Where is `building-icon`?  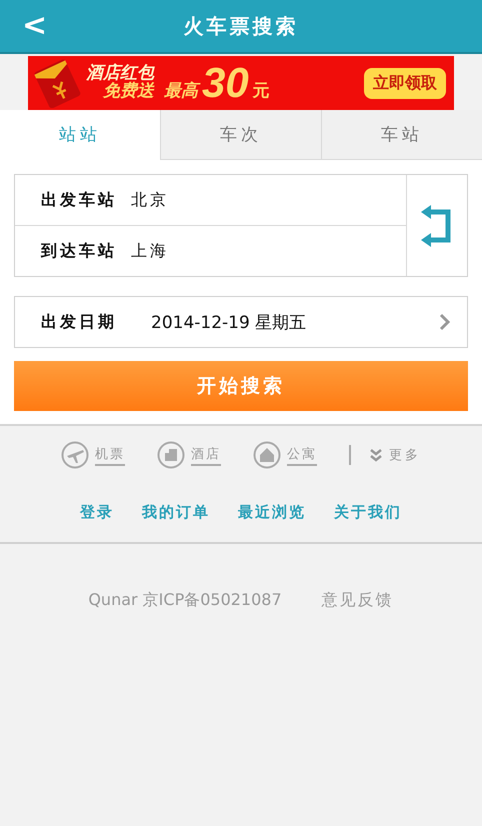 building-icon is located at coordinates (171, 455).